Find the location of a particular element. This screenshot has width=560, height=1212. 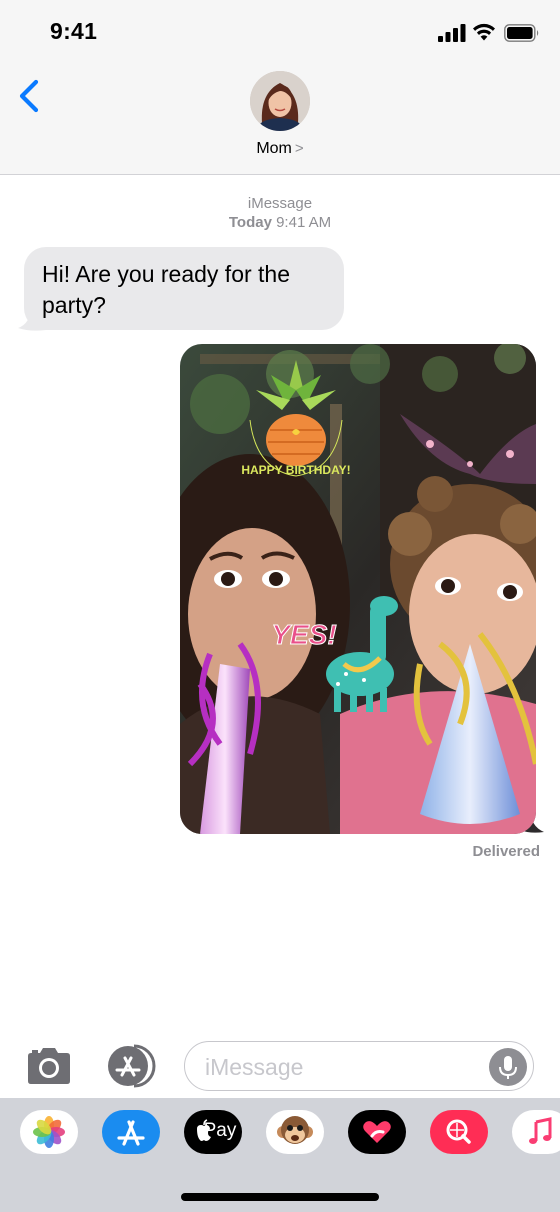

app-store-drawer-icon is located at coordinates (131, 1066).